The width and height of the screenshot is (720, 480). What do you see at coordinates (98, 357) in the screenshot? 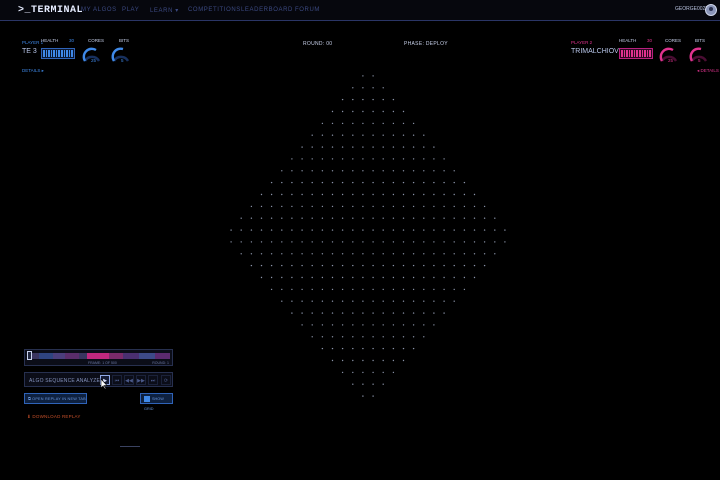
I see `replay-timeline: FRAME: 1 OF 500 ROUND: 1` at bounding box center [98, 357].